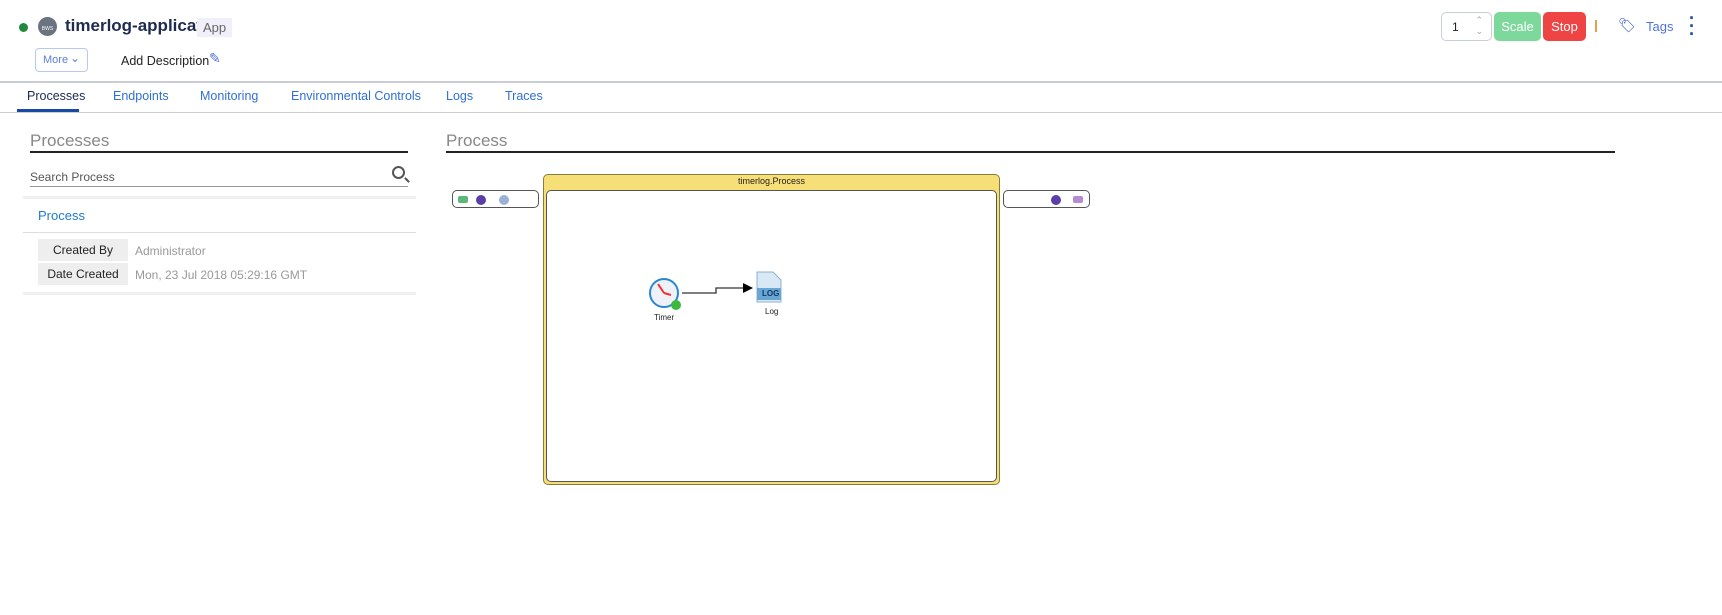 This screenshot has height=615, width=1722. I want to click on more-dropdown: More ⌄, so click(61, 60).